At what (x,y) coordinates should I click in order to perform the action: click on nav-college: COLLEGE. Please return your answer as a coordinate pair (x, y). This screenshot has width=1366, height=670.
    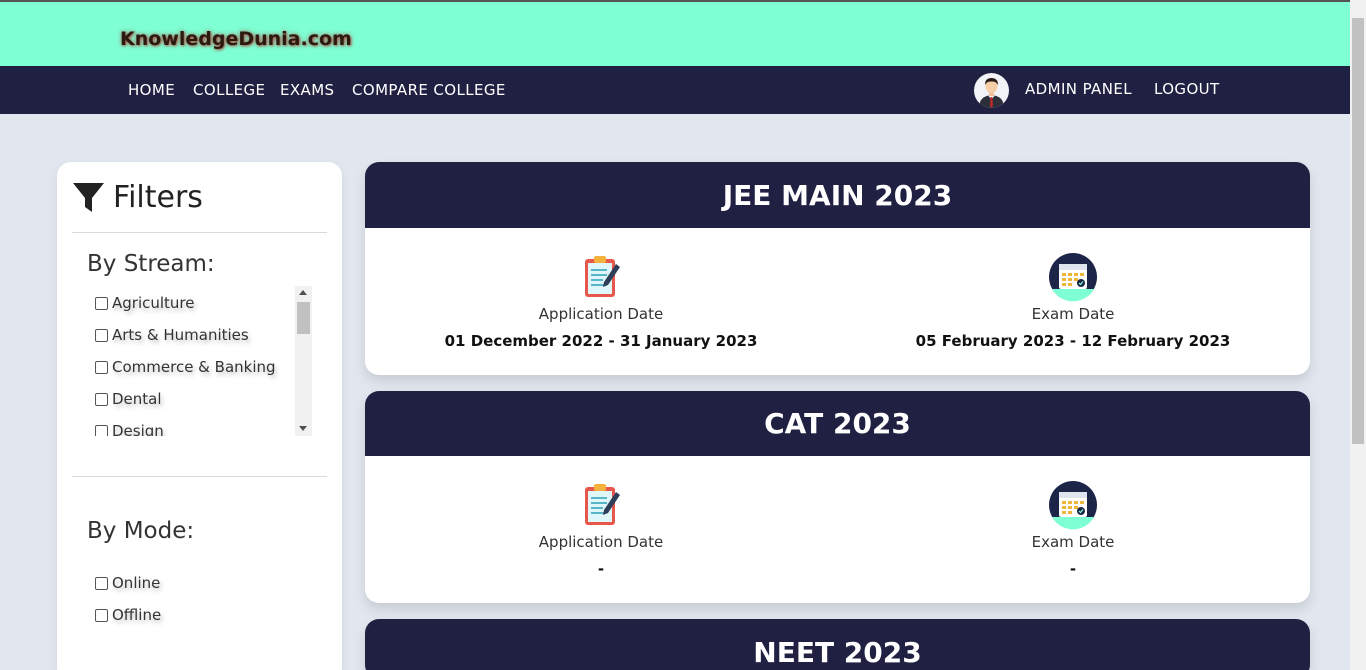
    Looking at the image, I should click on (229, 90).